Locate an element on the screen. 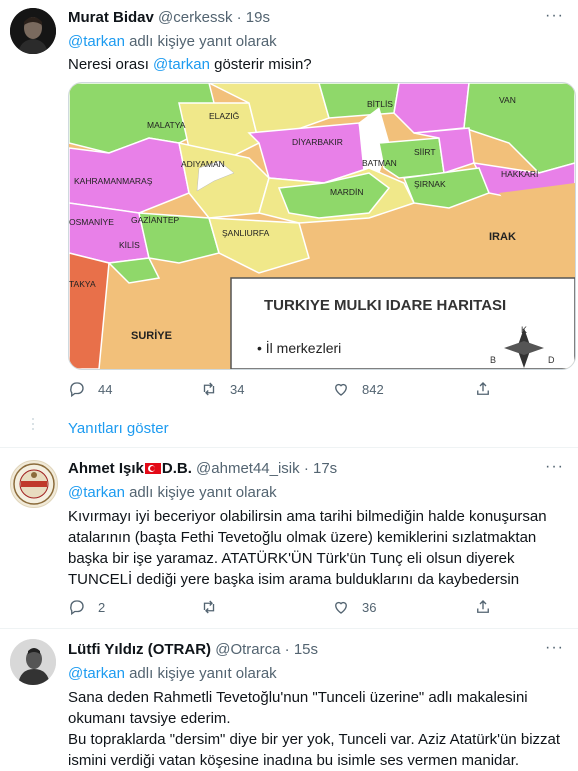  tweet-actions: 44 34 842 is located at coordinates (278, 392).